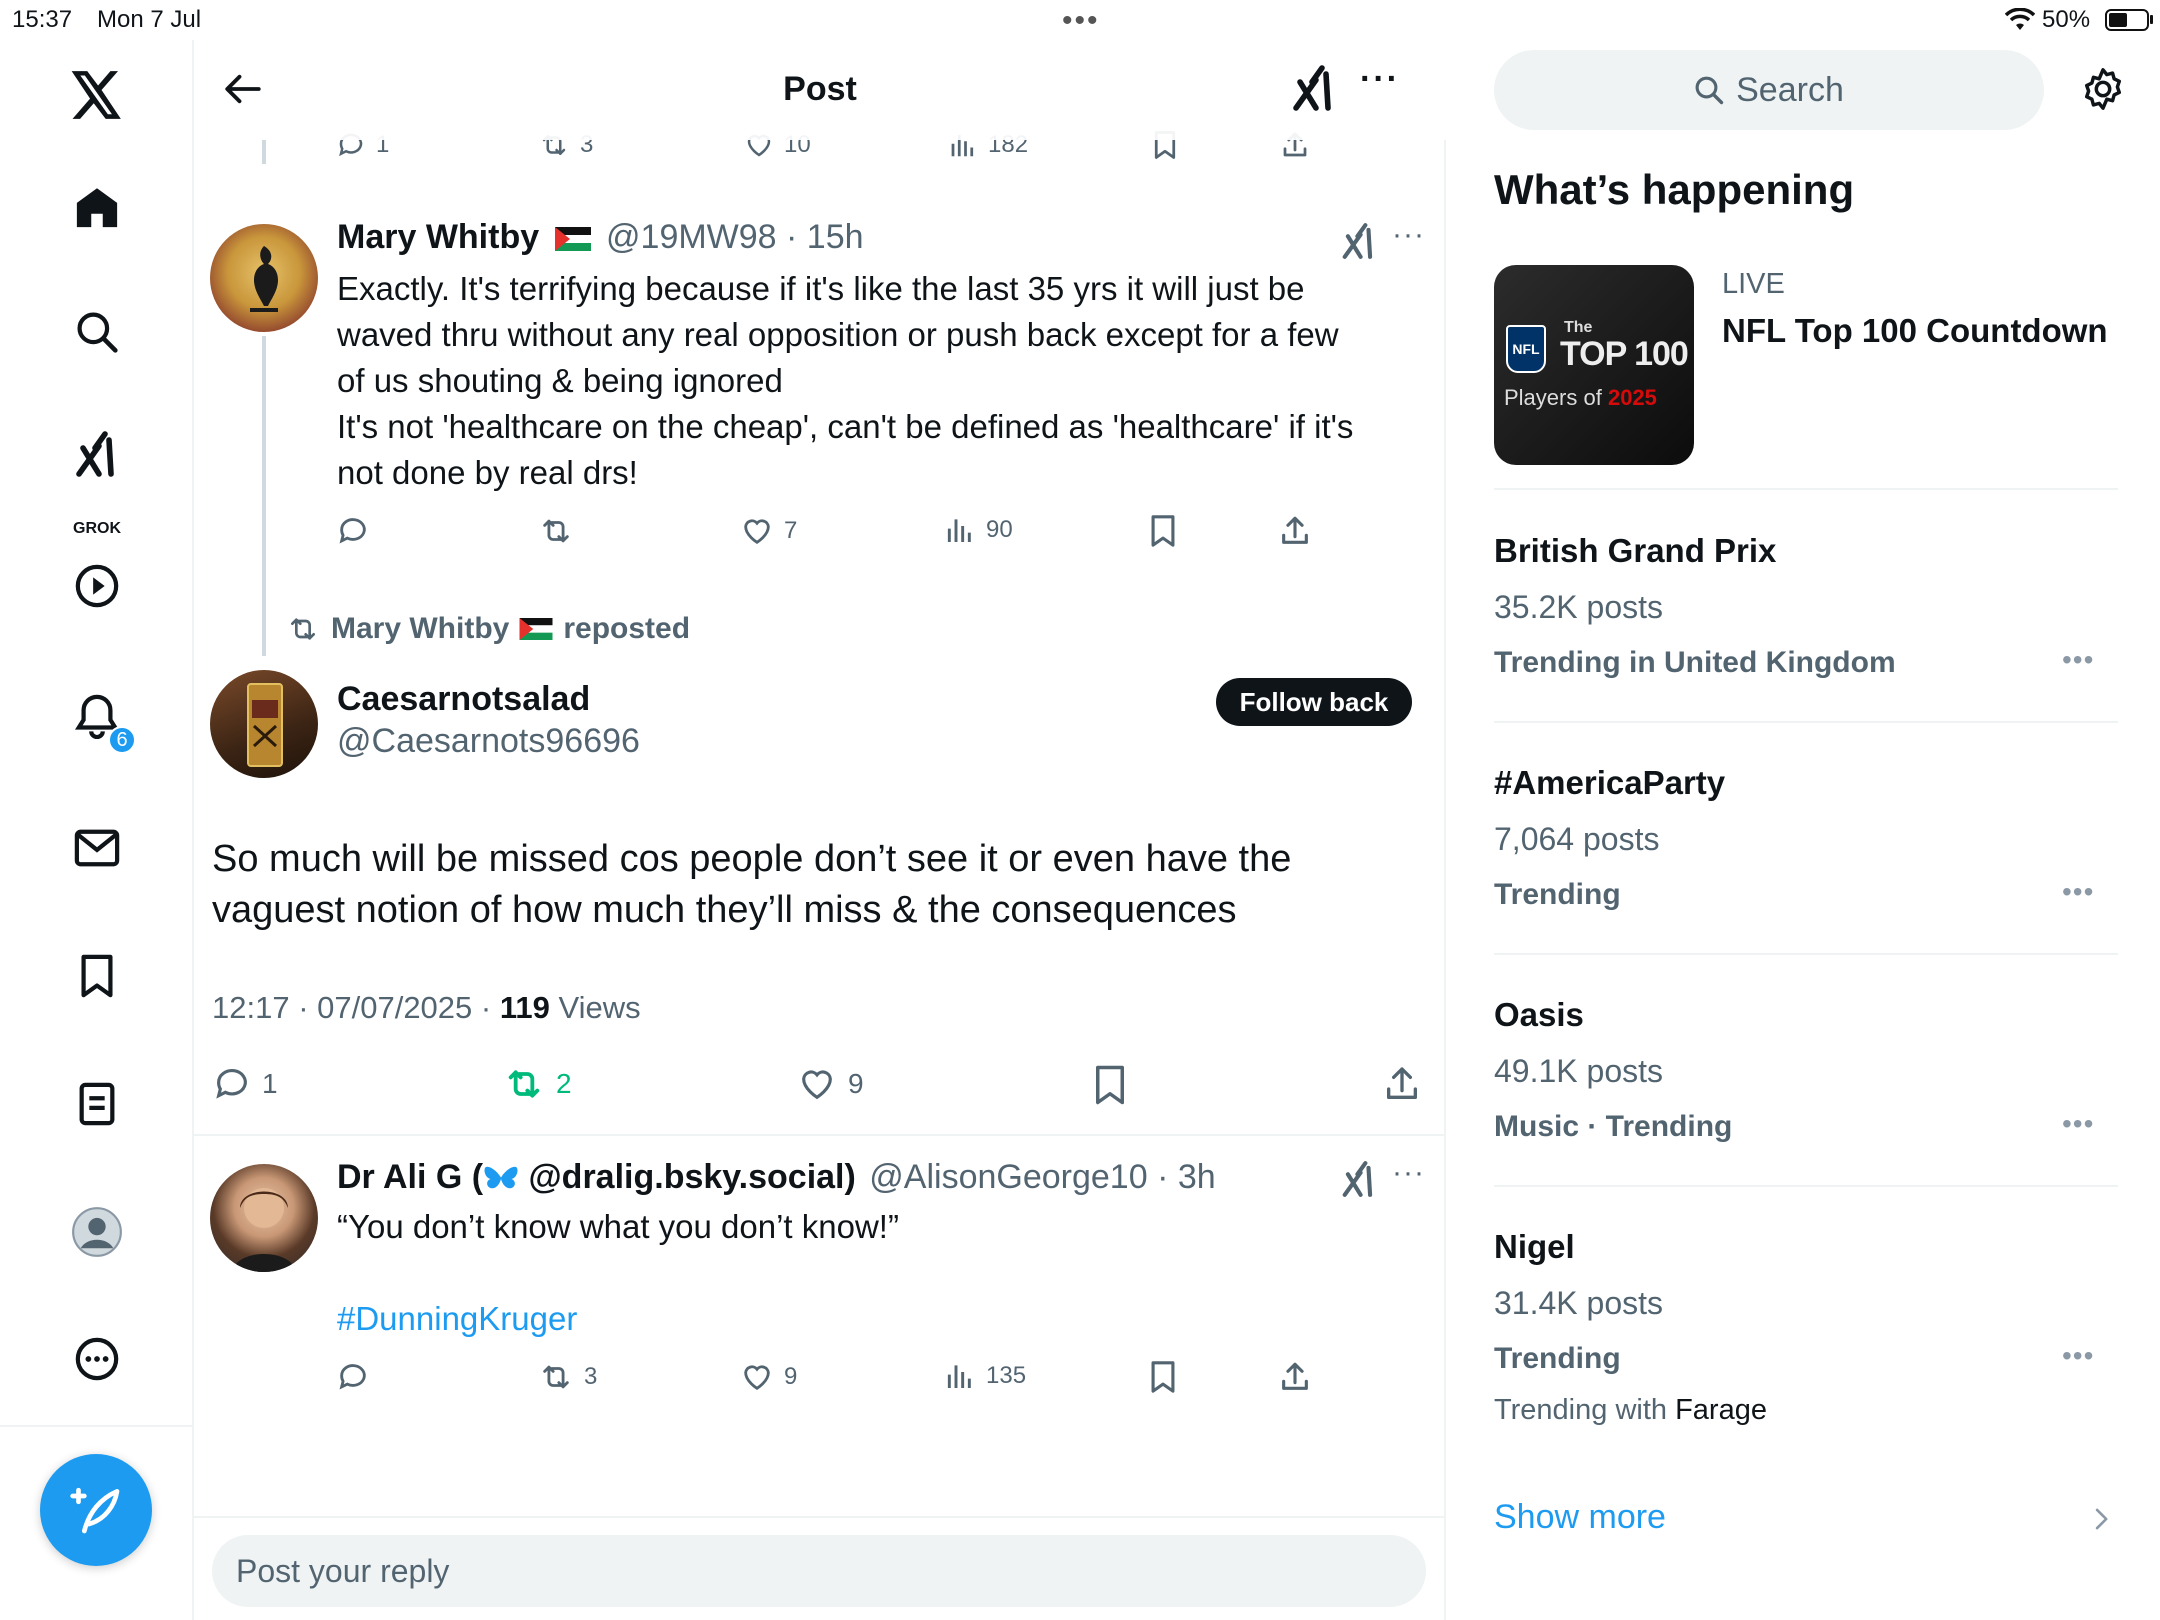 Image resolution: width=2160 pixels, height=1620 pixels. I want to click on more-options-circle-icon, so click(97, 1359).